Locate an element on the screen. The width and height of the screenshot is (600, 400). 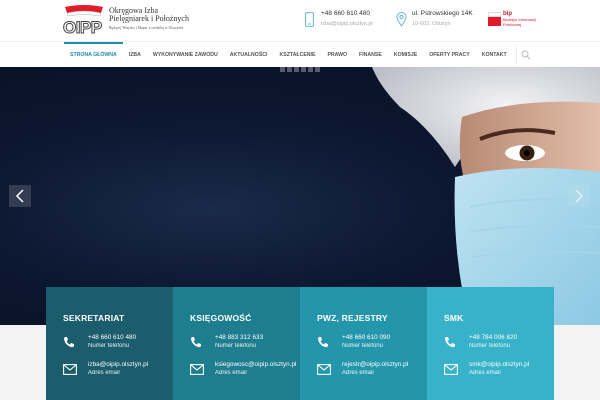
search-icon is located at coordinates (525, 55).